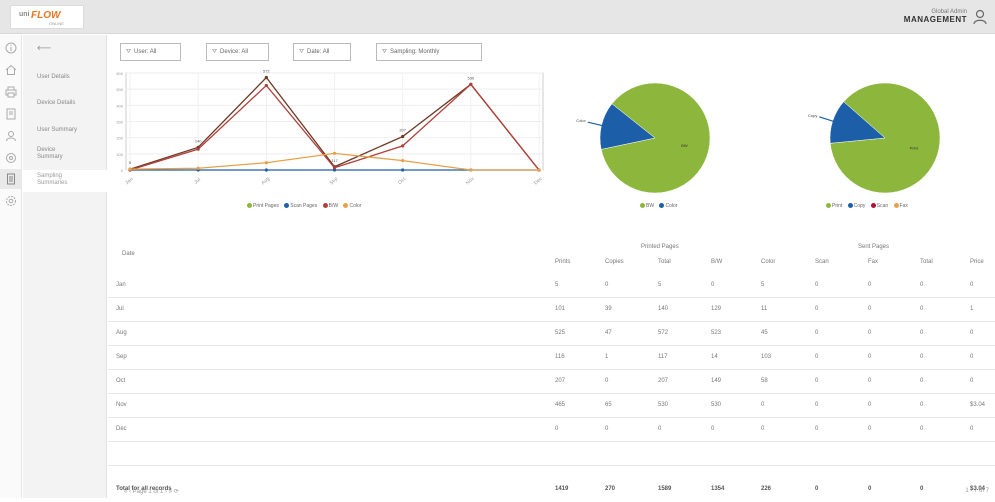 The image size is (995, 502). Describe the element at coordinates (817, 489) in the screenshot. I see `total-cell: 0` at that location.